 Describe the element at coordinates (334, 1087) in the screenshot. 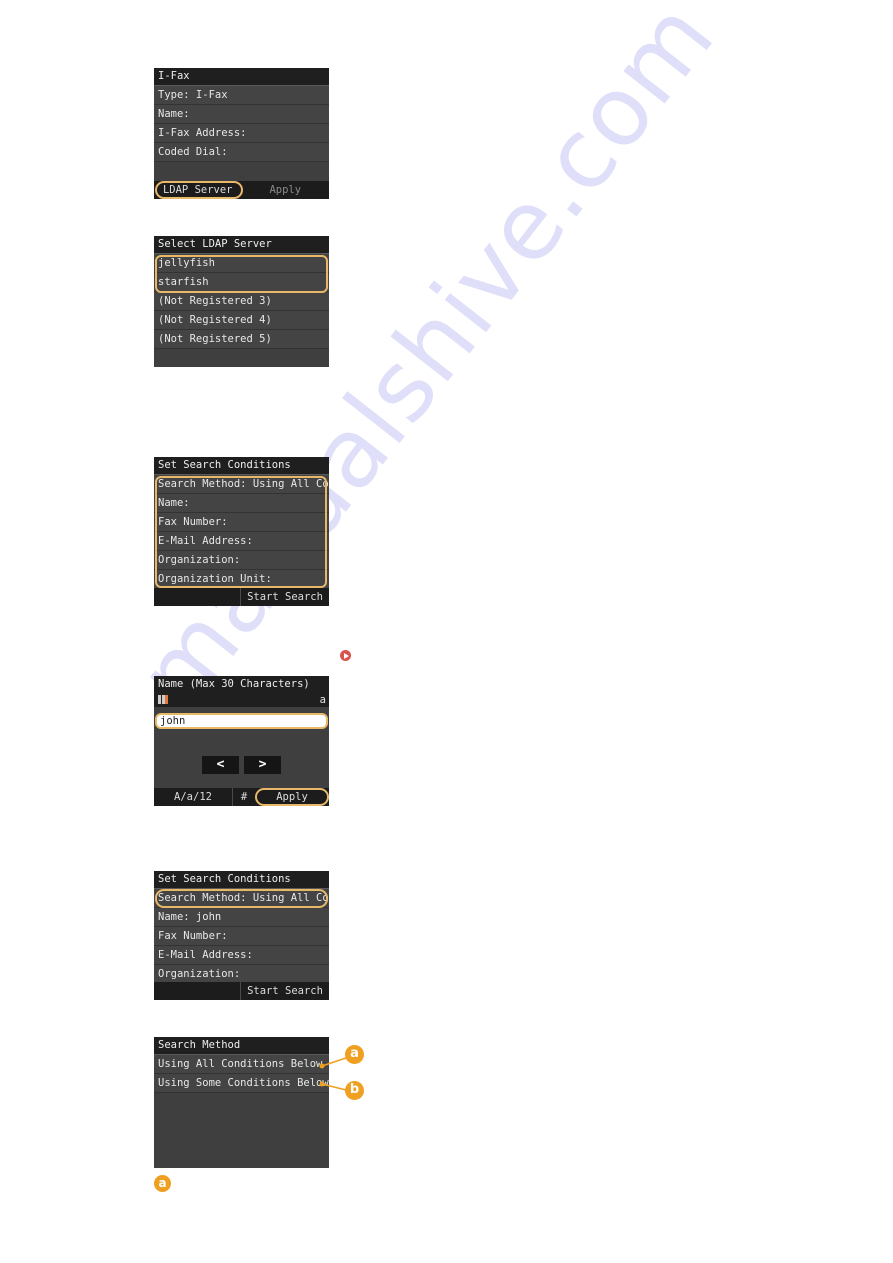

I see `callout-b-line` at that location.